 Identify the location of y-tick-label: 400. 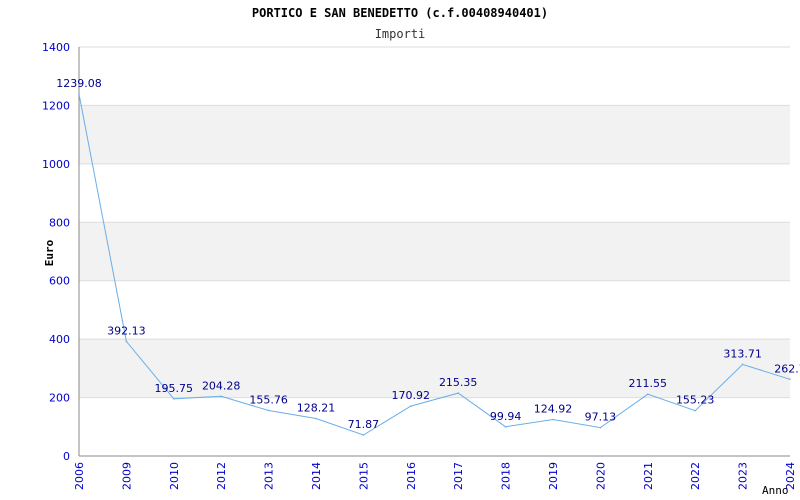
(59, 339).